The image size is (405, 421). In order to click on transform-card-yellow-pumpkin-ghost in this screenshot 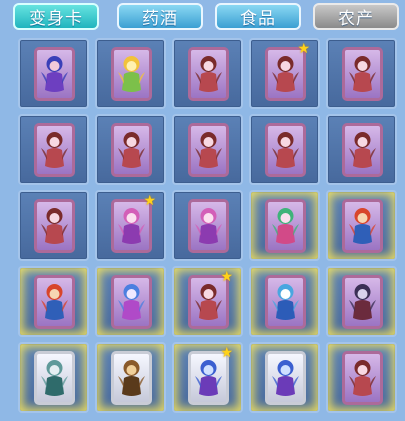, I will do `click(131, 74)`.